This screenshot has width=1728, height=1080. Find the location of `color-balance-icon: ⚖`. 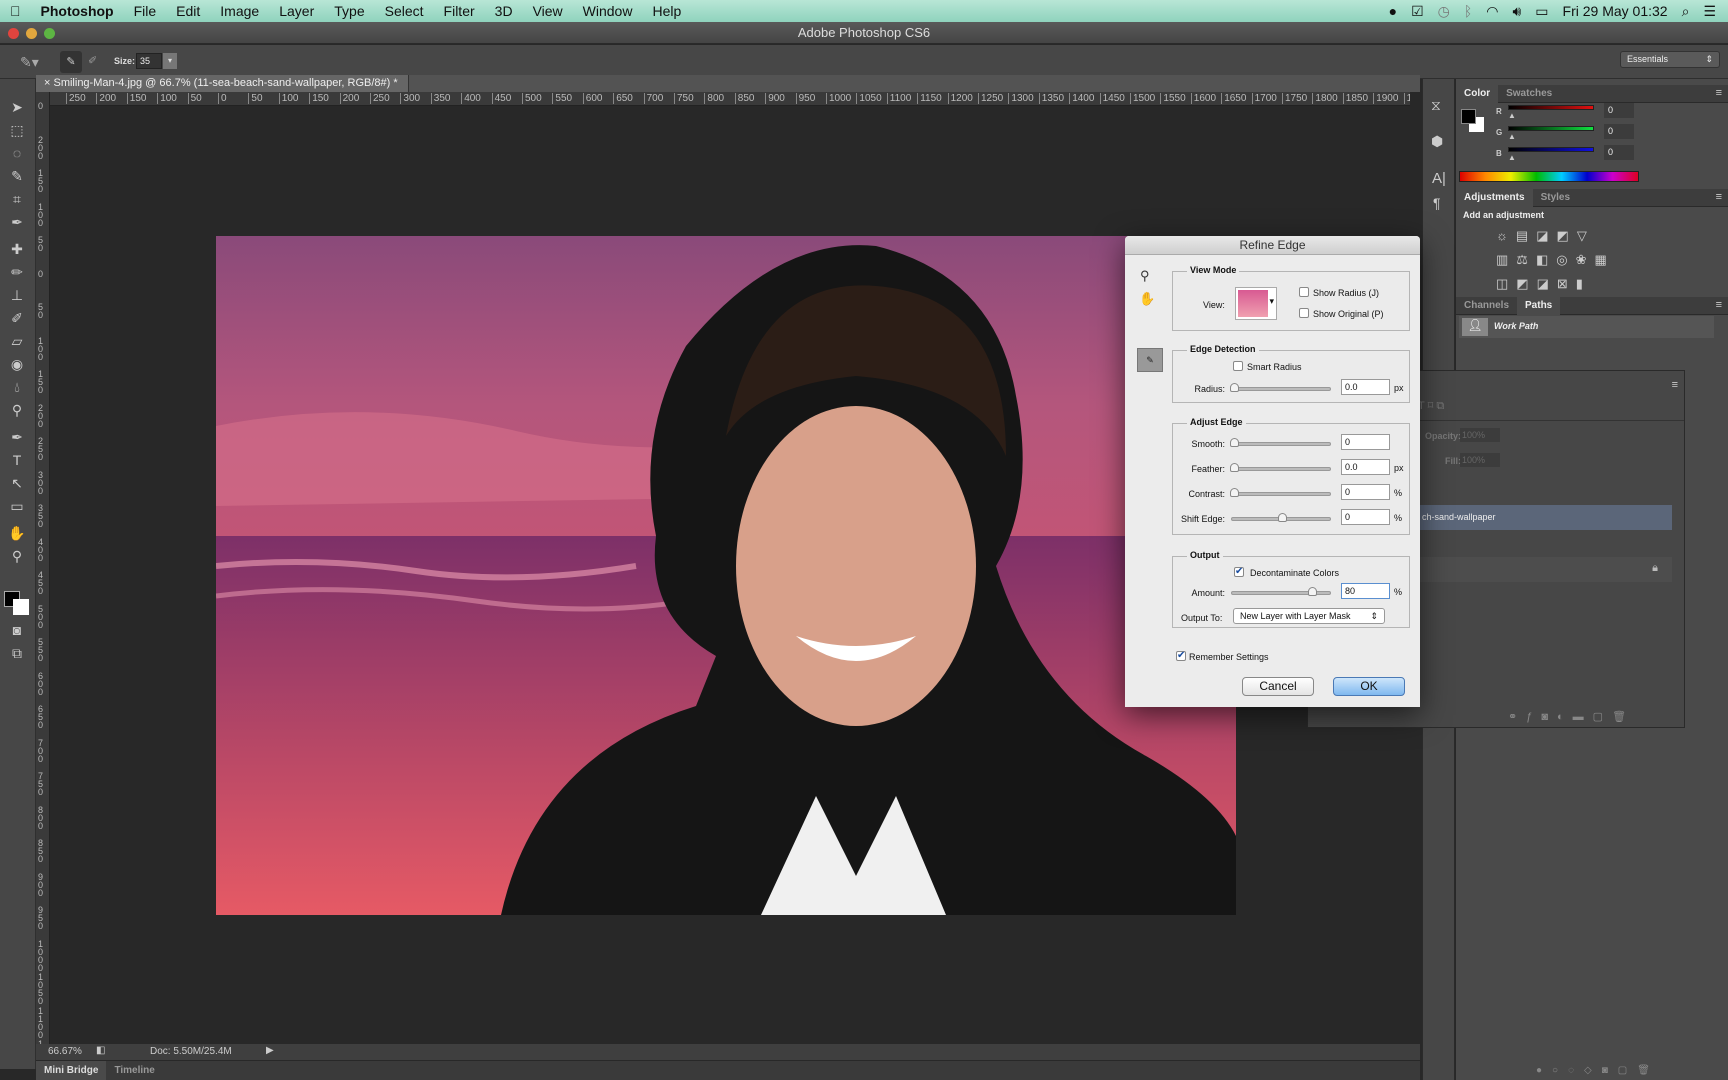

color-balance-icon: ⚖ is located at coordinates (1526, 259).